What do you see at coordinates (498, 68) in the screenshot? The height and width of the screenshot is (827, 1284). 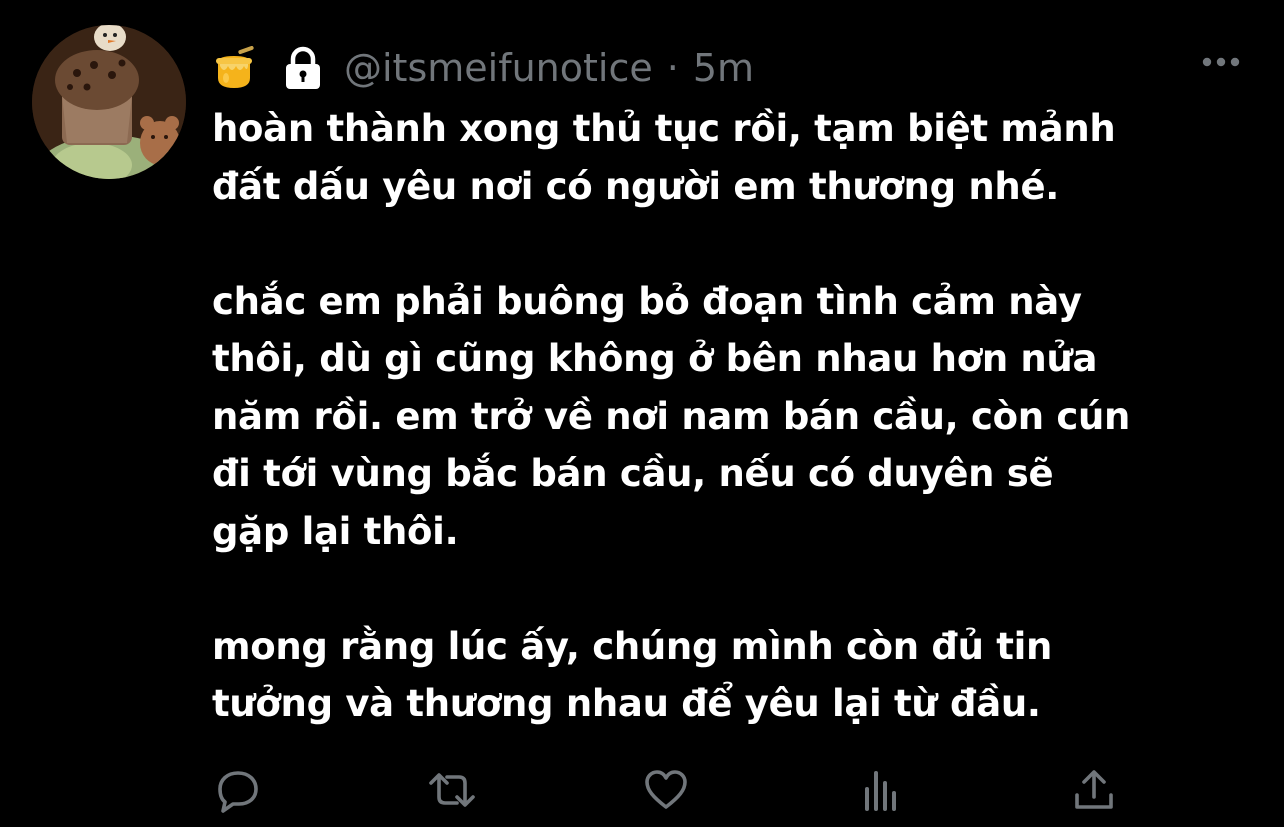 I see `user-handle: @itsmeifunotice` at bounding box center [498, 68].